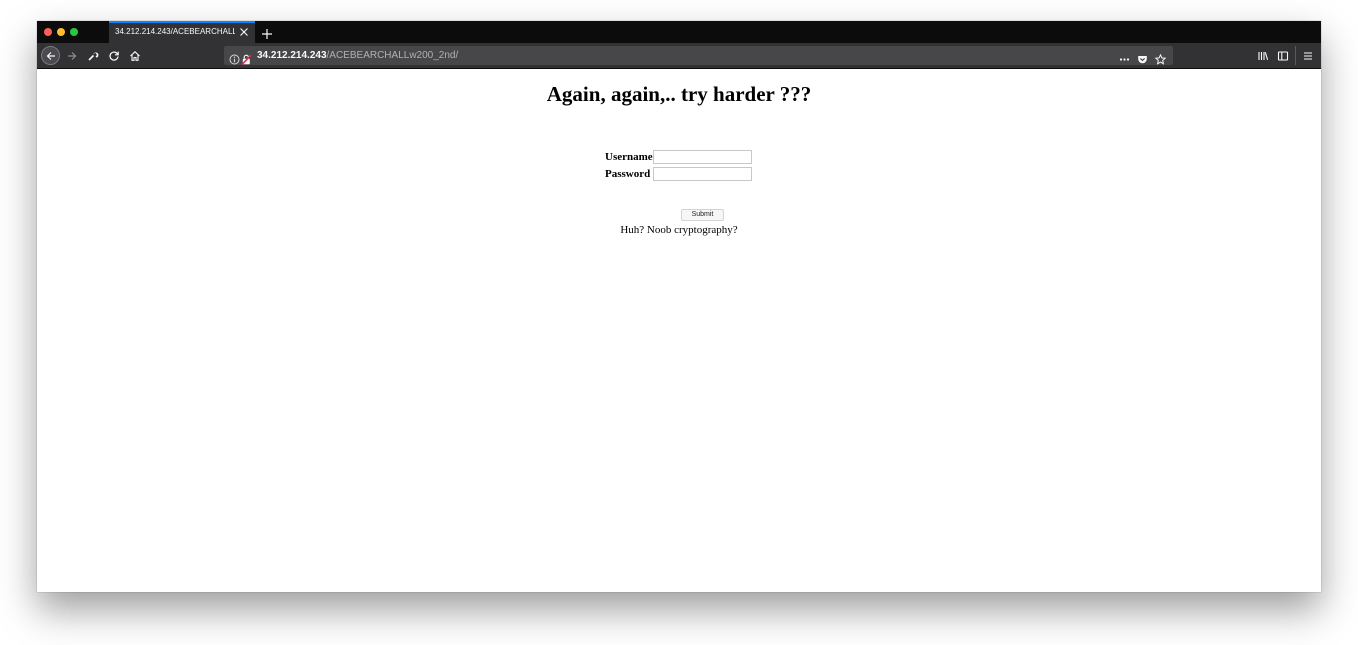 The width and height of the screenshot is (1358, 645). What do you see at coordinates (679, 32) in the screenshot?
I see `tab-strip: 34.212.214.243/ACEBEARCHALLw200_2nd/` at bounding box center [679, 32].